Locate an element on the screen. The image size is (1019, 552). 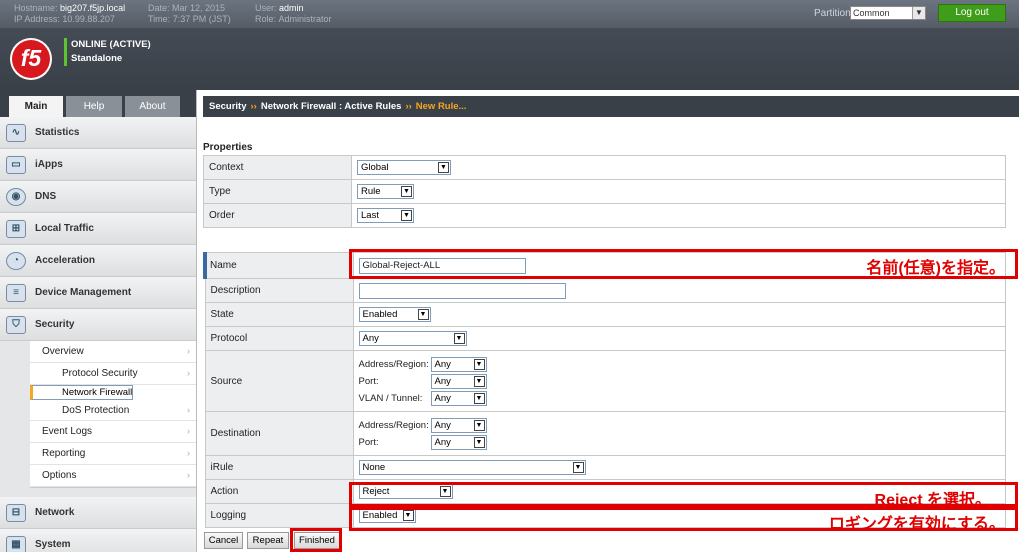
partition-select: Common ▼ is located at coordinates (888, 13).